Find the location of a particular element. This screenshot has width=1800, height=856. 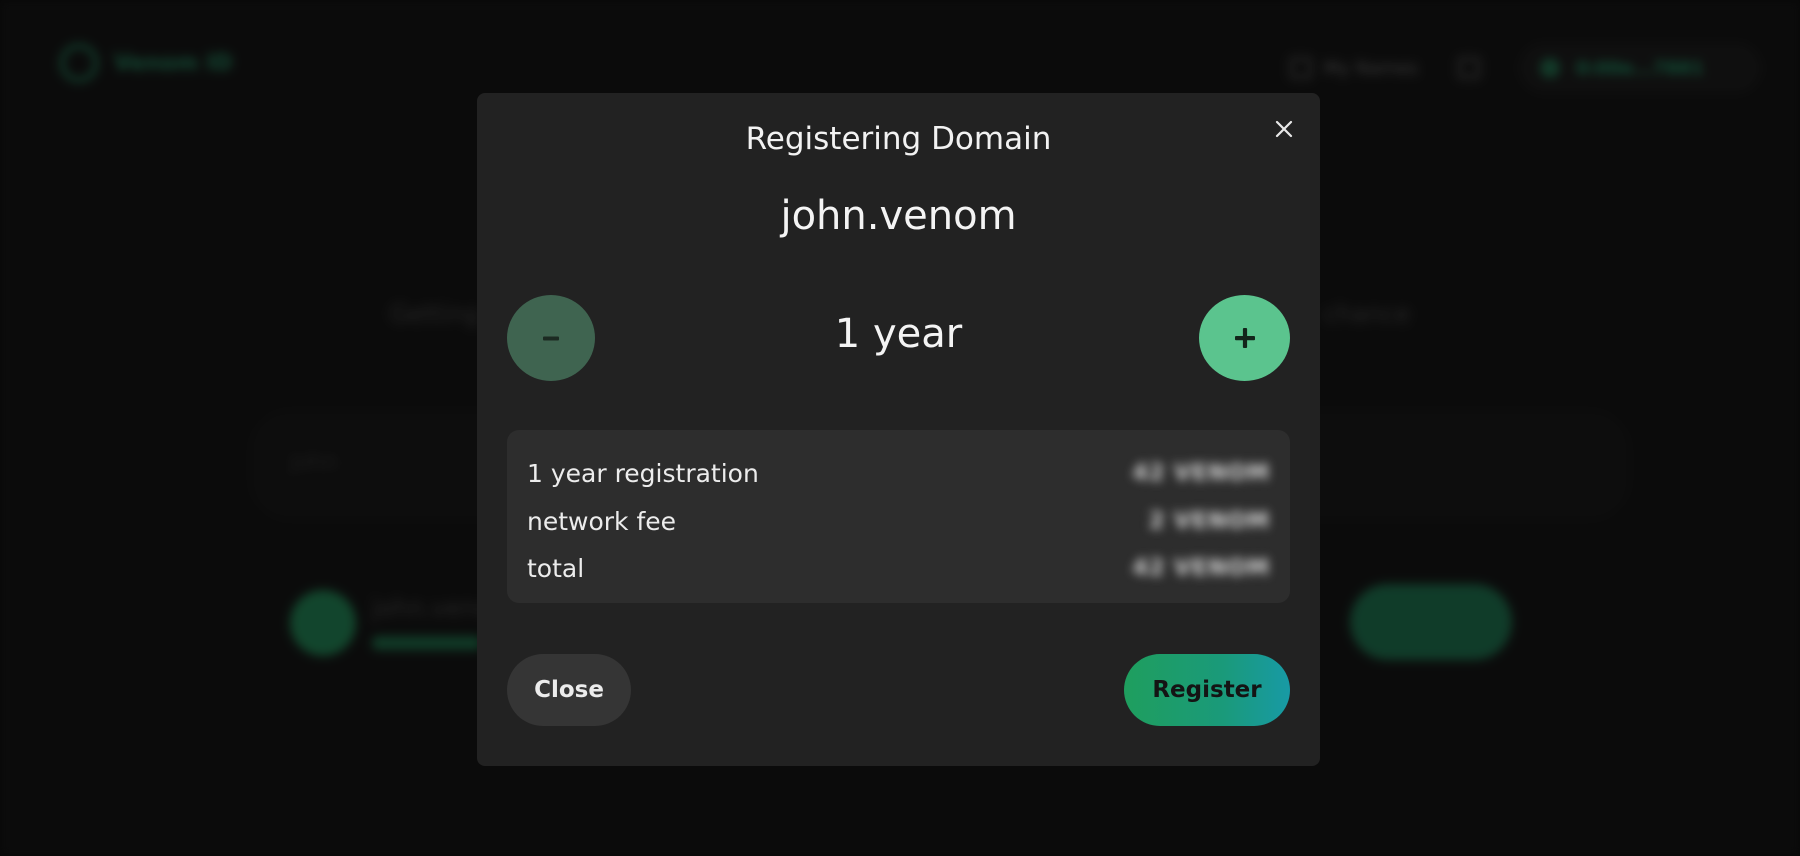

summary-label: network fee is located at coordinates (602, 521).